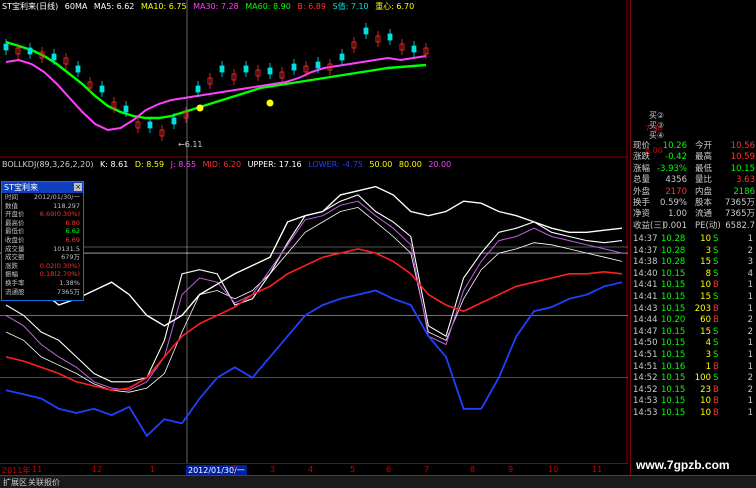  Describe the element at coordinates (15, 482) in the screenshot. I see `tab-extend: 扩展区` at that location.